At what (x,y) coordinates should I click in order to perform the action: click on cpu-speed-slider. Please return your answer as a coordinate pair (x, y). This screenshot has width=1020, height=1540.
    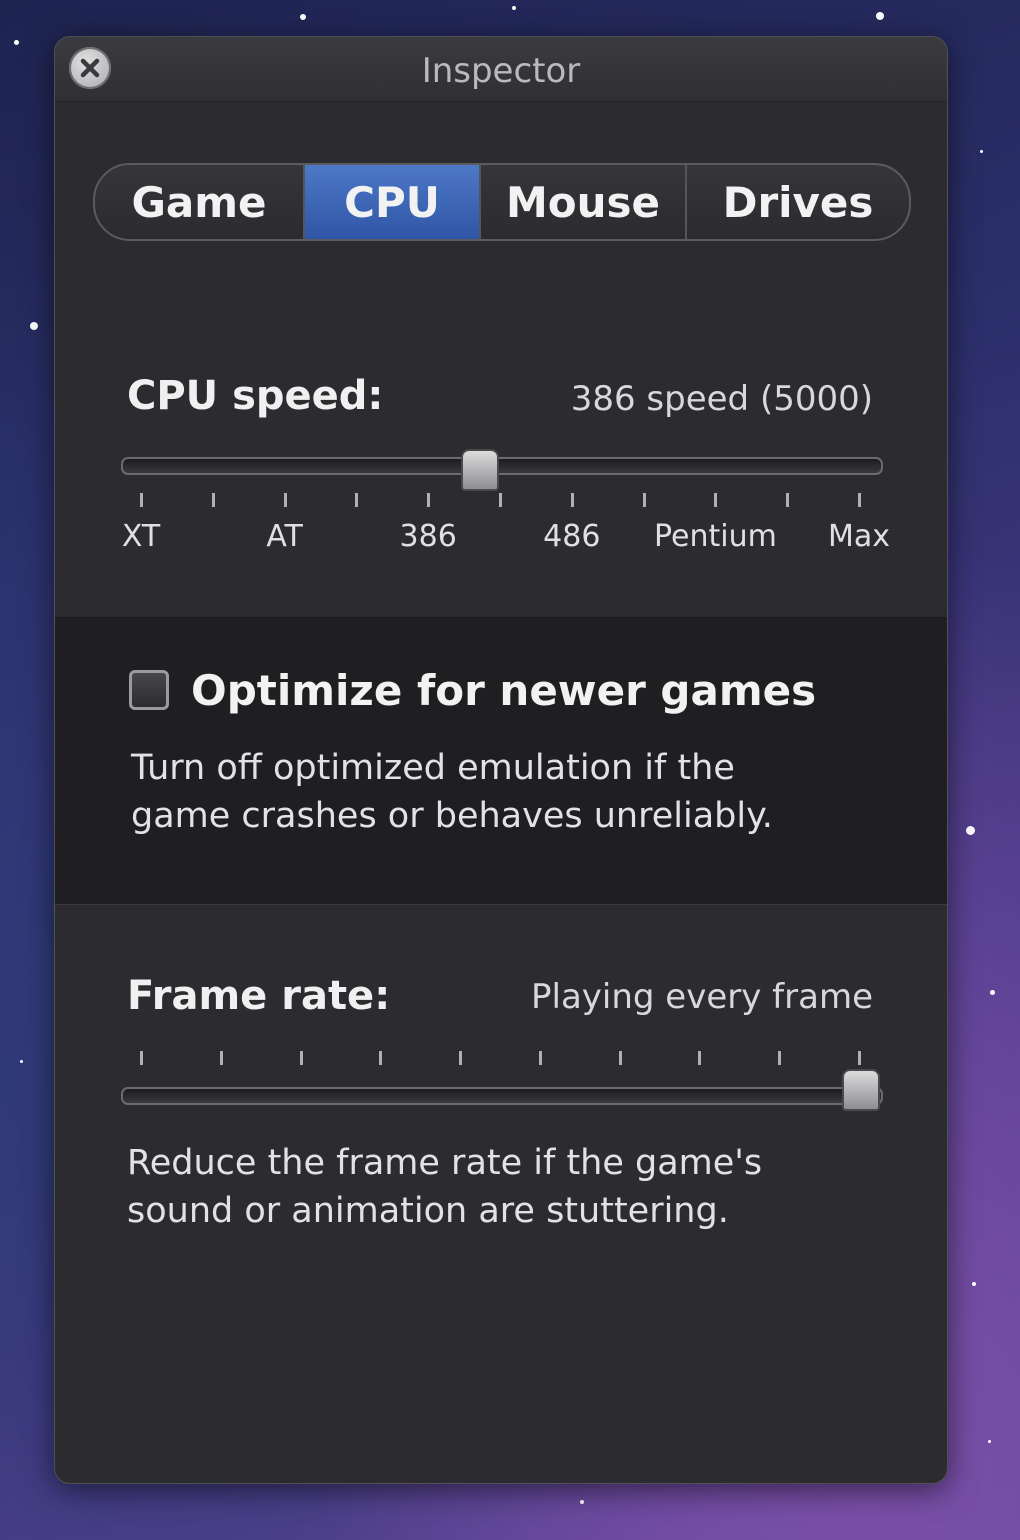
    Looking at the image, I should click on (502, 466).